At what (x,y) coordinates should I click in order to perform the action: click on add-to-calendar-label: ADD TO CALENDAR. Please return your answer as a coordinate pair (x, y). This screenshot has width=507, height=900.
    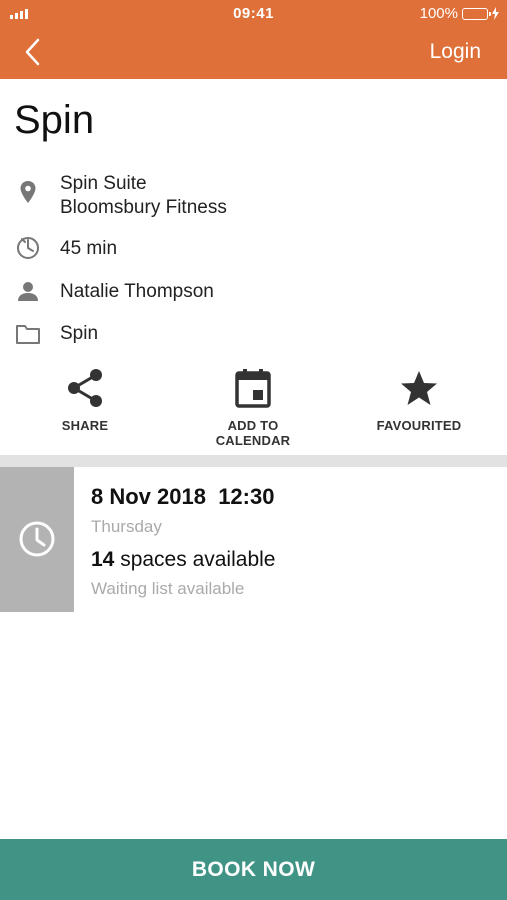
    Looking at the image, I should click on (253, 433).